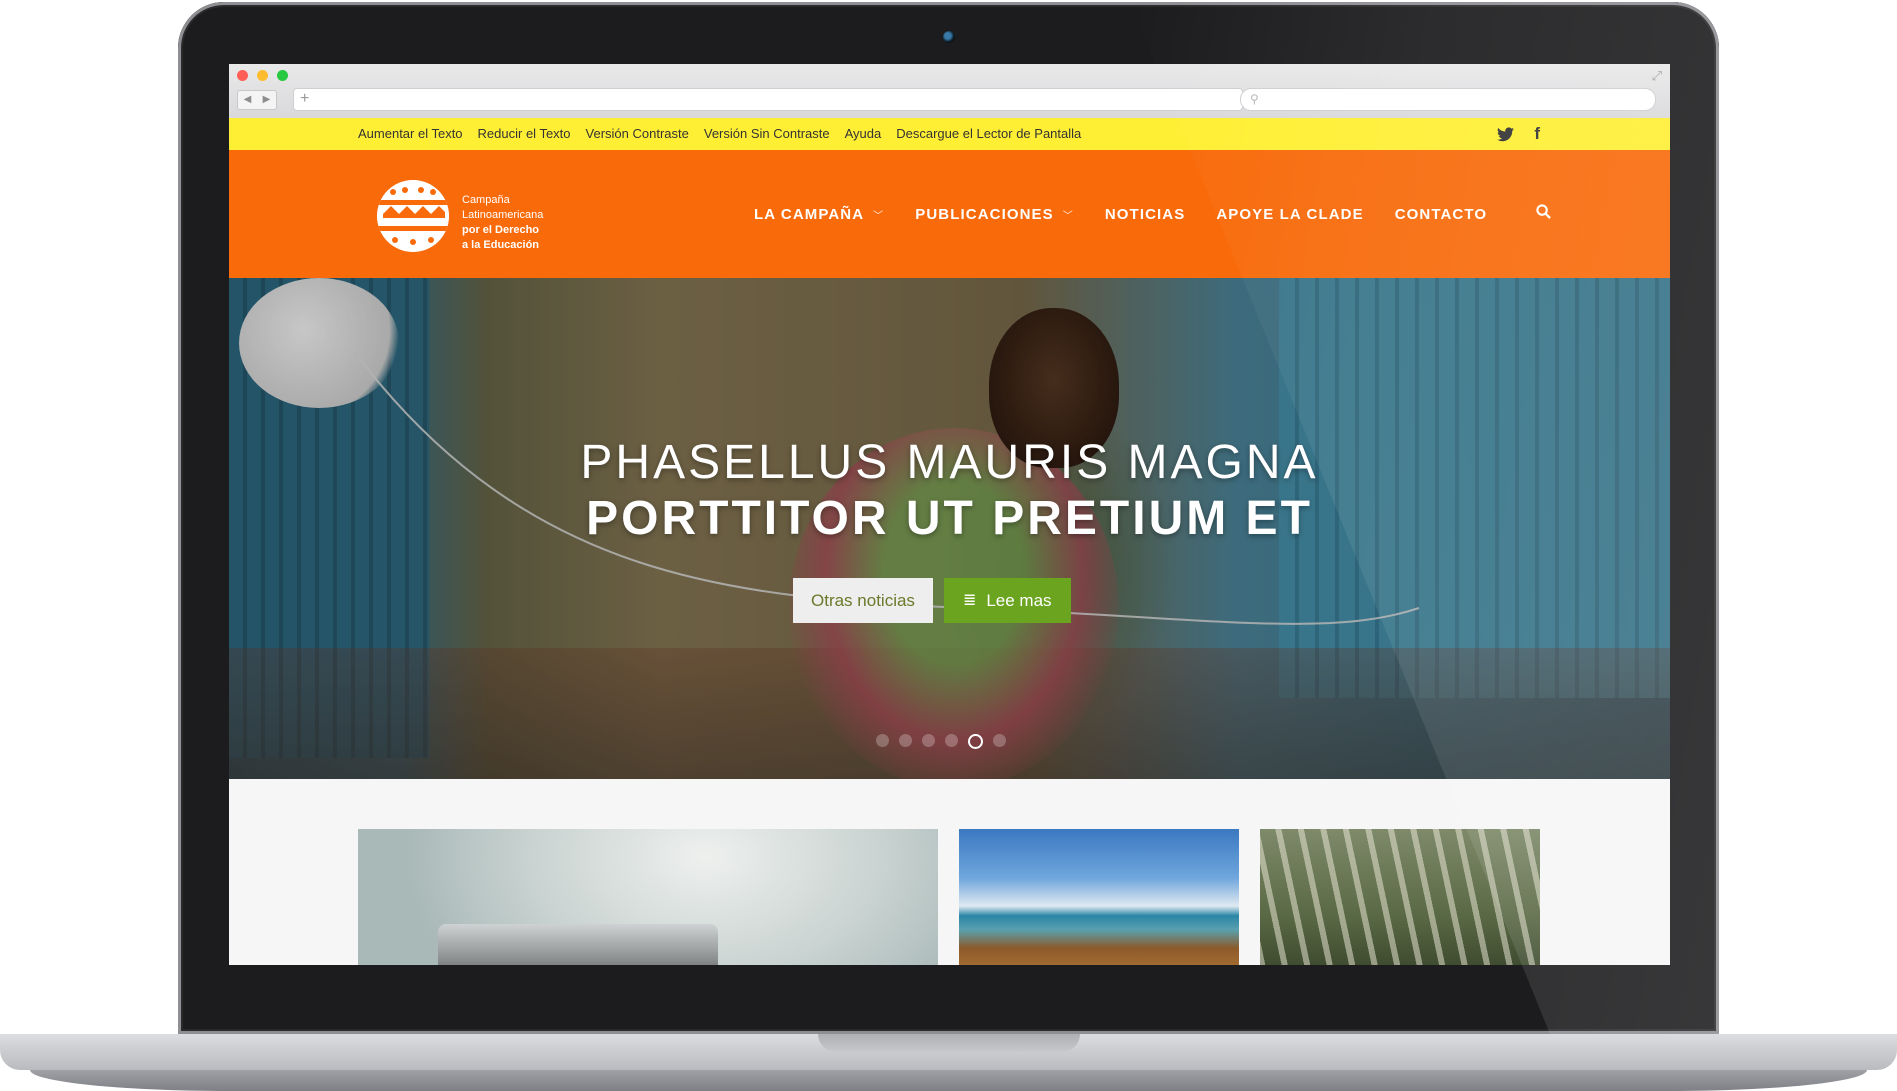 This screenshot has height=1091, width=1897. Describe the element at coordinates (863, 600) in the screenshot. I see `other-news-button: Otras noticias` at that location.